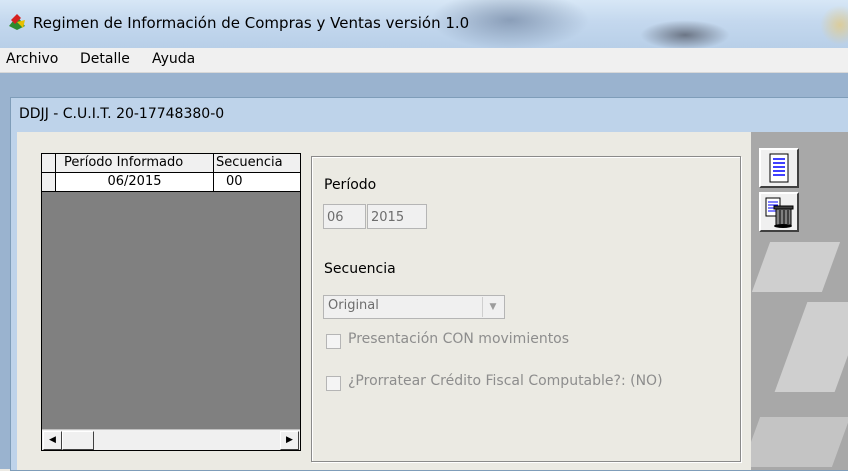  Describe the element at coordinates (397, 216) in the screenshot. I see `periodo-year-field: 2015` at that location.